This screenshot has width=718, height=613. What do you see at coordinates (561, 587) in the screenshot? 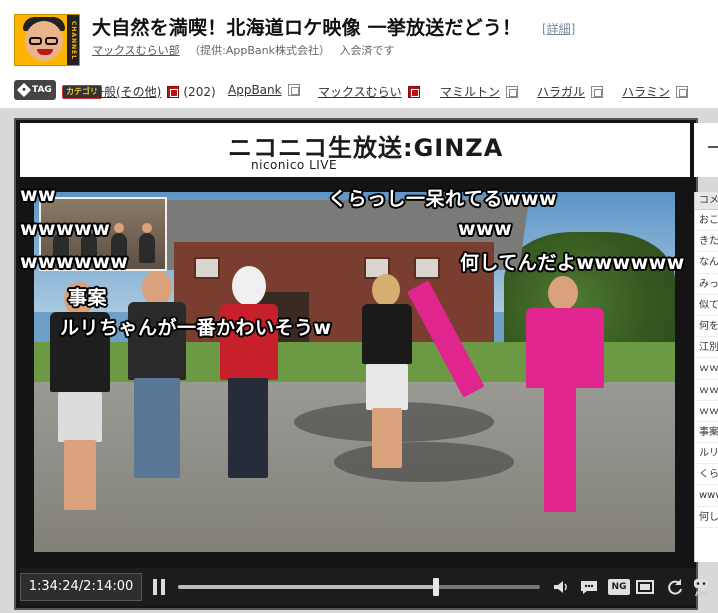
I see `volume-icon` at bounding box center [561, 587].